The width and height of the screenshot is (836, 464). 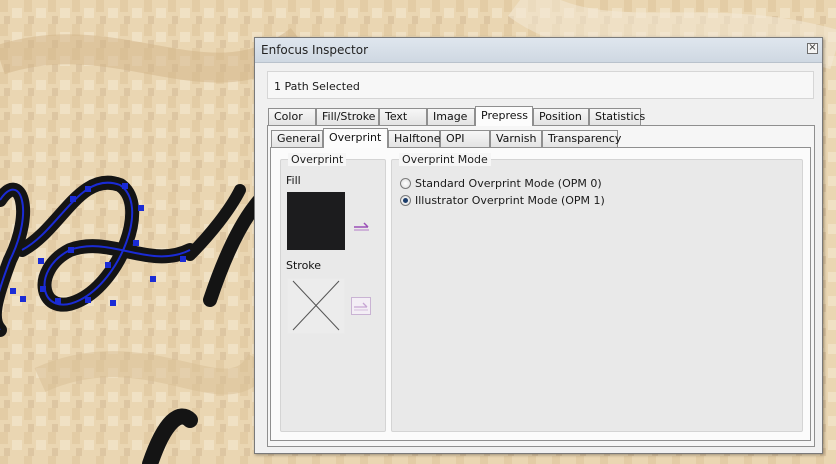 I want to click on selection-status: 1 Path Selected, so click(x=317, y=86).